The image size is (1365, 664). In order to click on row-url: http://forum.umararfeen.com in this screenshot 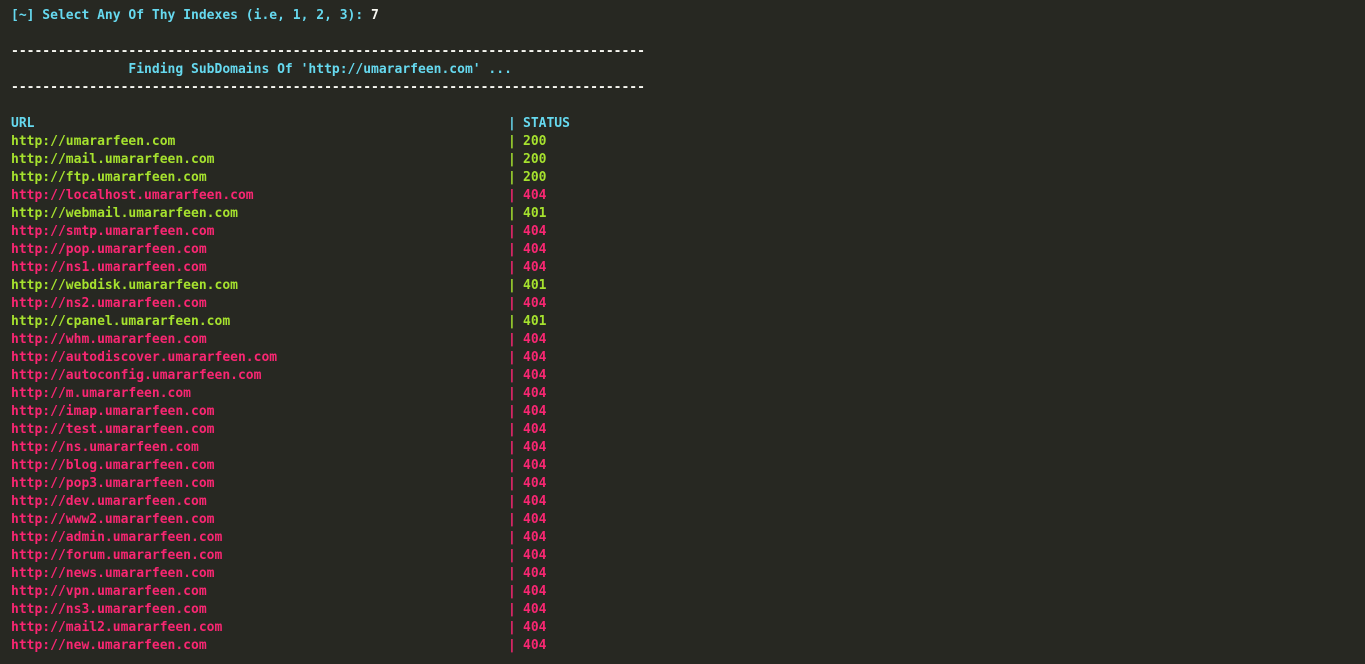, I will do `click(117, 555)`.